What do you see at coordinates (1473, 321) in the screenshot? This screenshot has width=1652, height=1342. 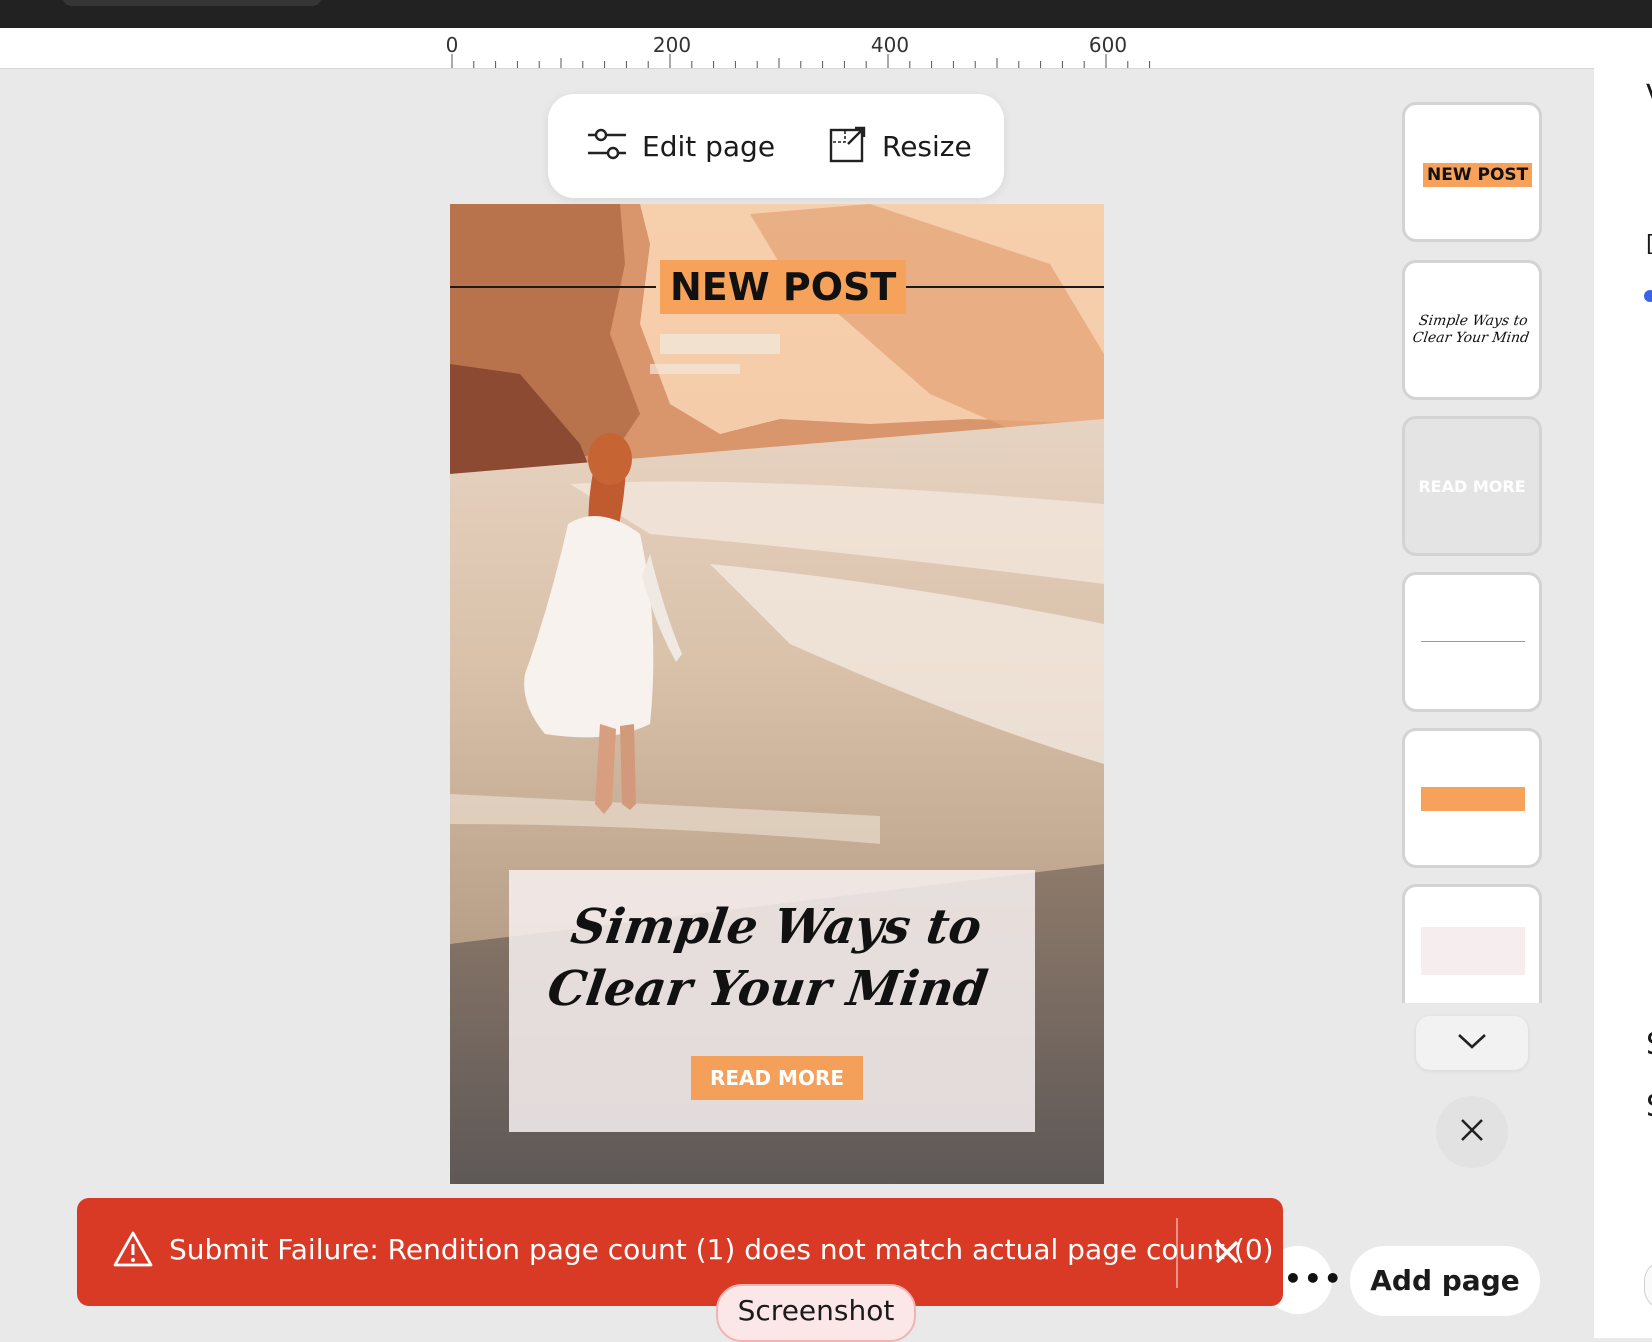 I see `thumbnail-title-line-1: Simple Ways to` at bounding box center [1473, 321].